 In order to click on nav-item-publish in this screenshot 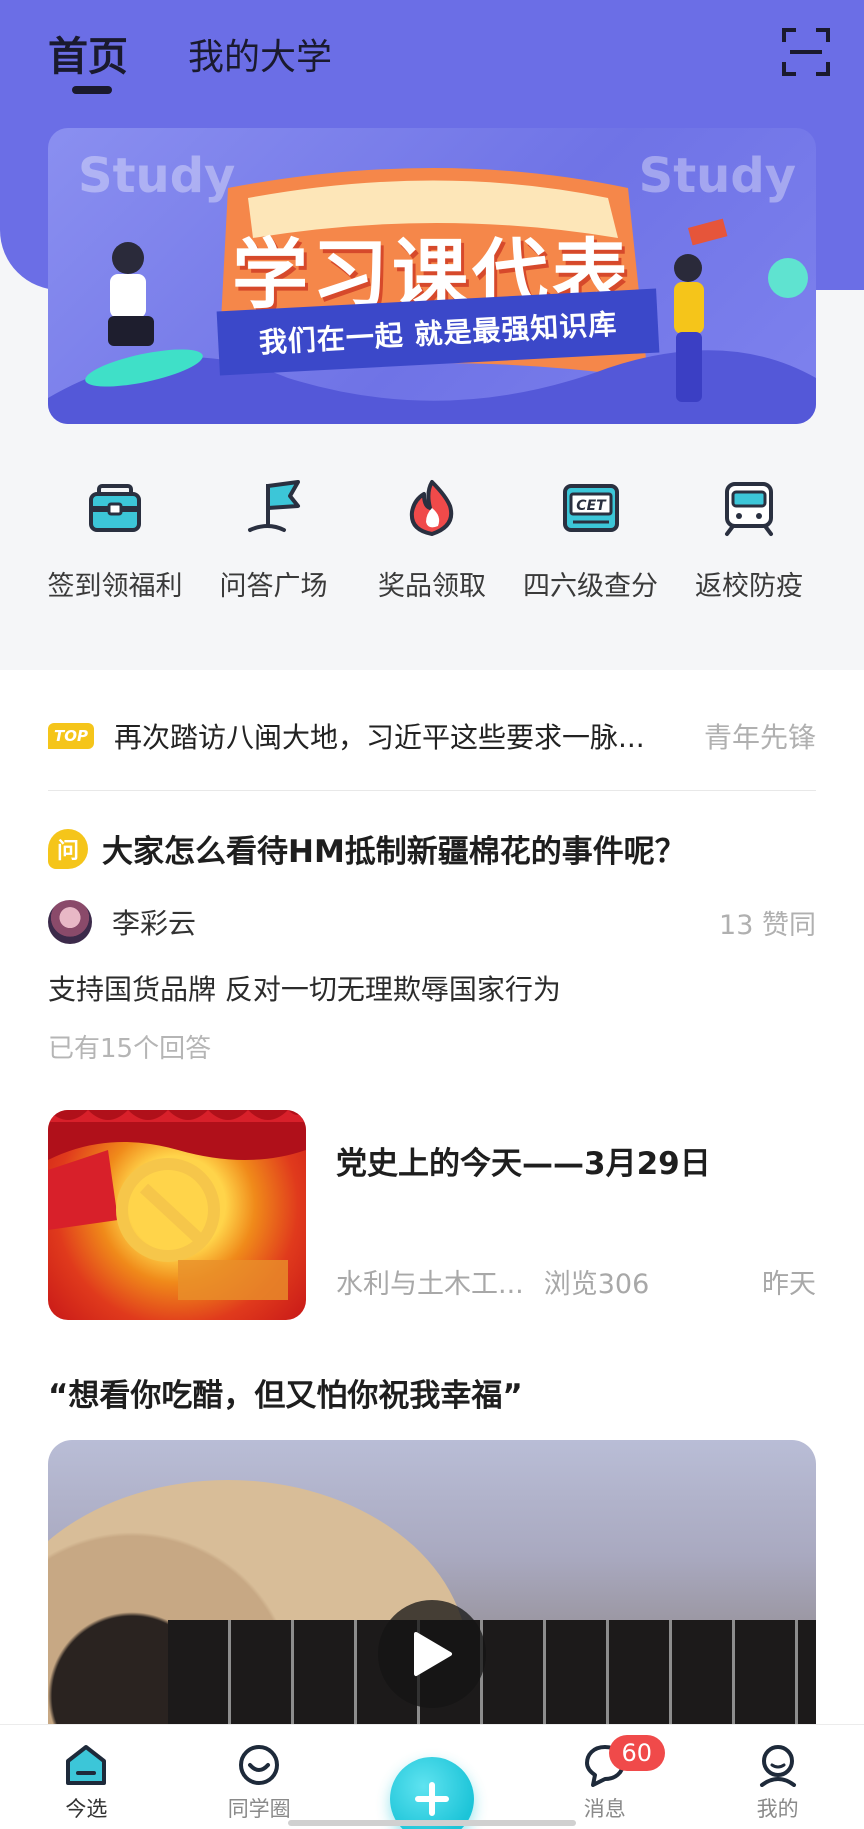, I will do `click(432, 1777)`.